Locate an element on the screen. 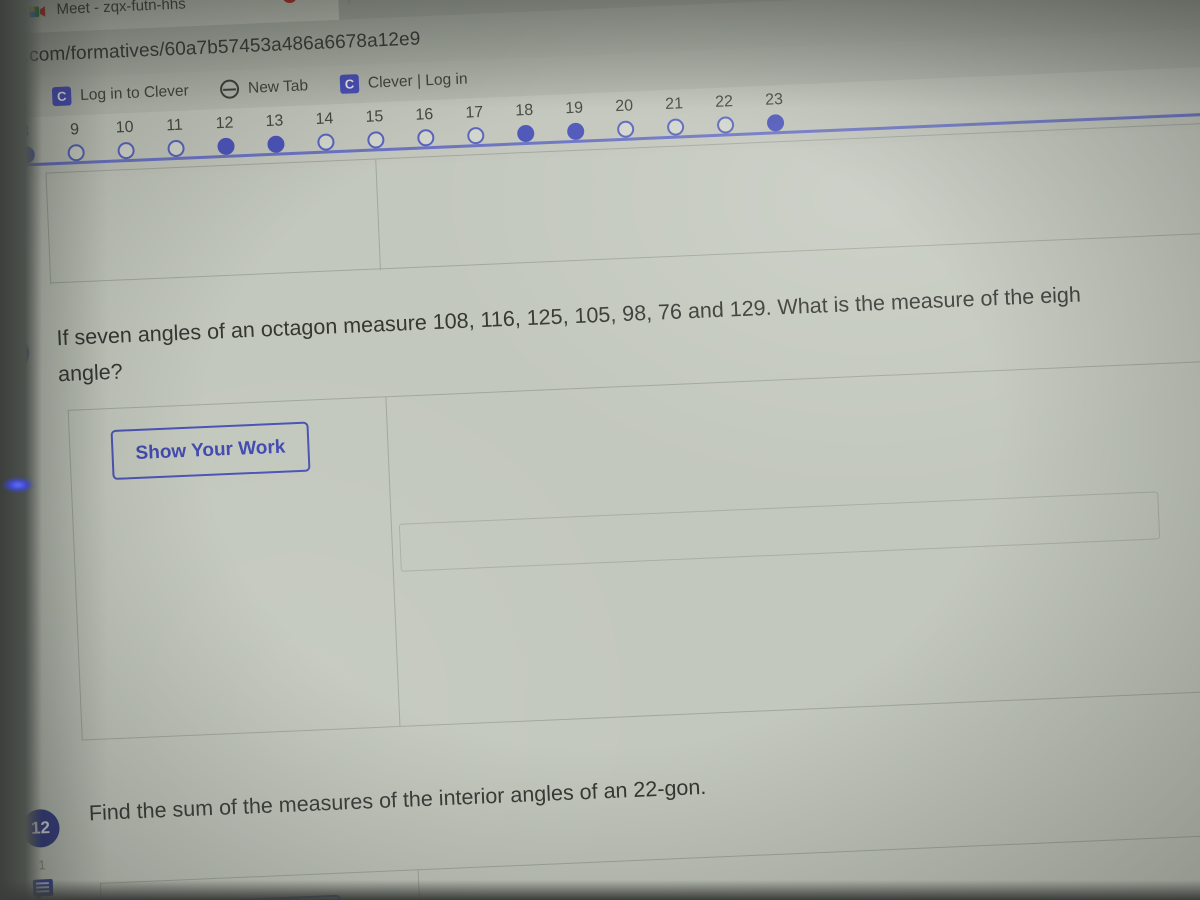 This screenshot has height=900, width=1200. question-nav-item-19: 19 is located at coordinates (575, 120).